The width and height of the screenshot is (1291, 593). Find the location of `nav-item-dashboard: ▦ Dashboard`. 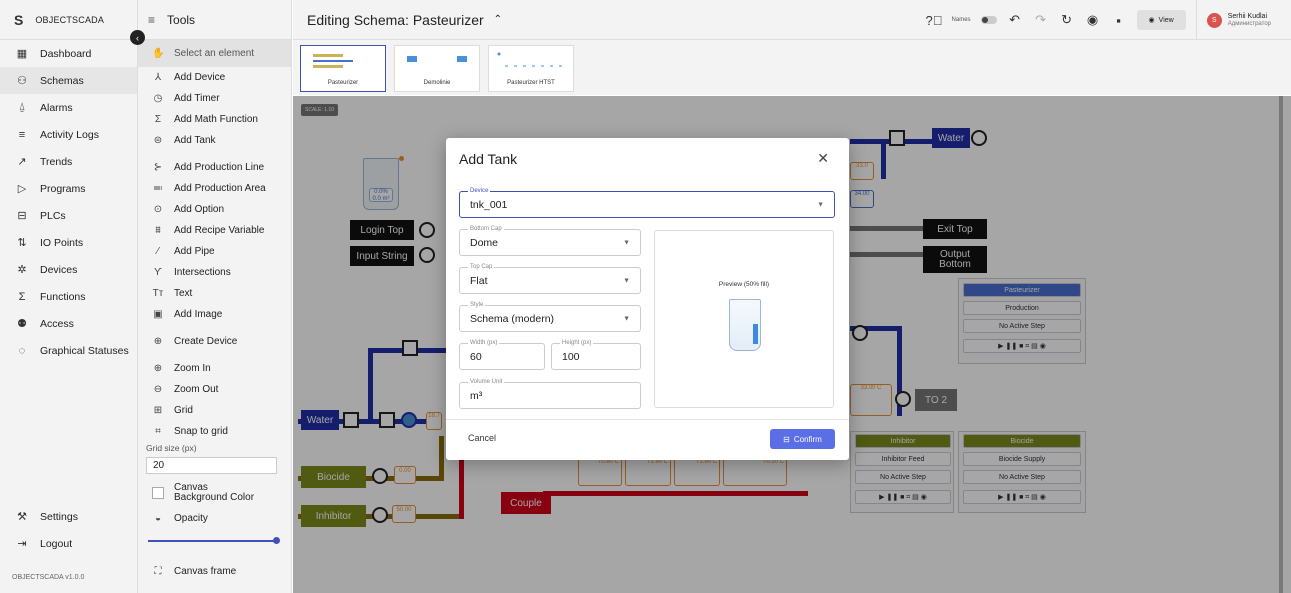

nav-item-dashboard: ▦ Dashboard is located at coordinates (68, 53).